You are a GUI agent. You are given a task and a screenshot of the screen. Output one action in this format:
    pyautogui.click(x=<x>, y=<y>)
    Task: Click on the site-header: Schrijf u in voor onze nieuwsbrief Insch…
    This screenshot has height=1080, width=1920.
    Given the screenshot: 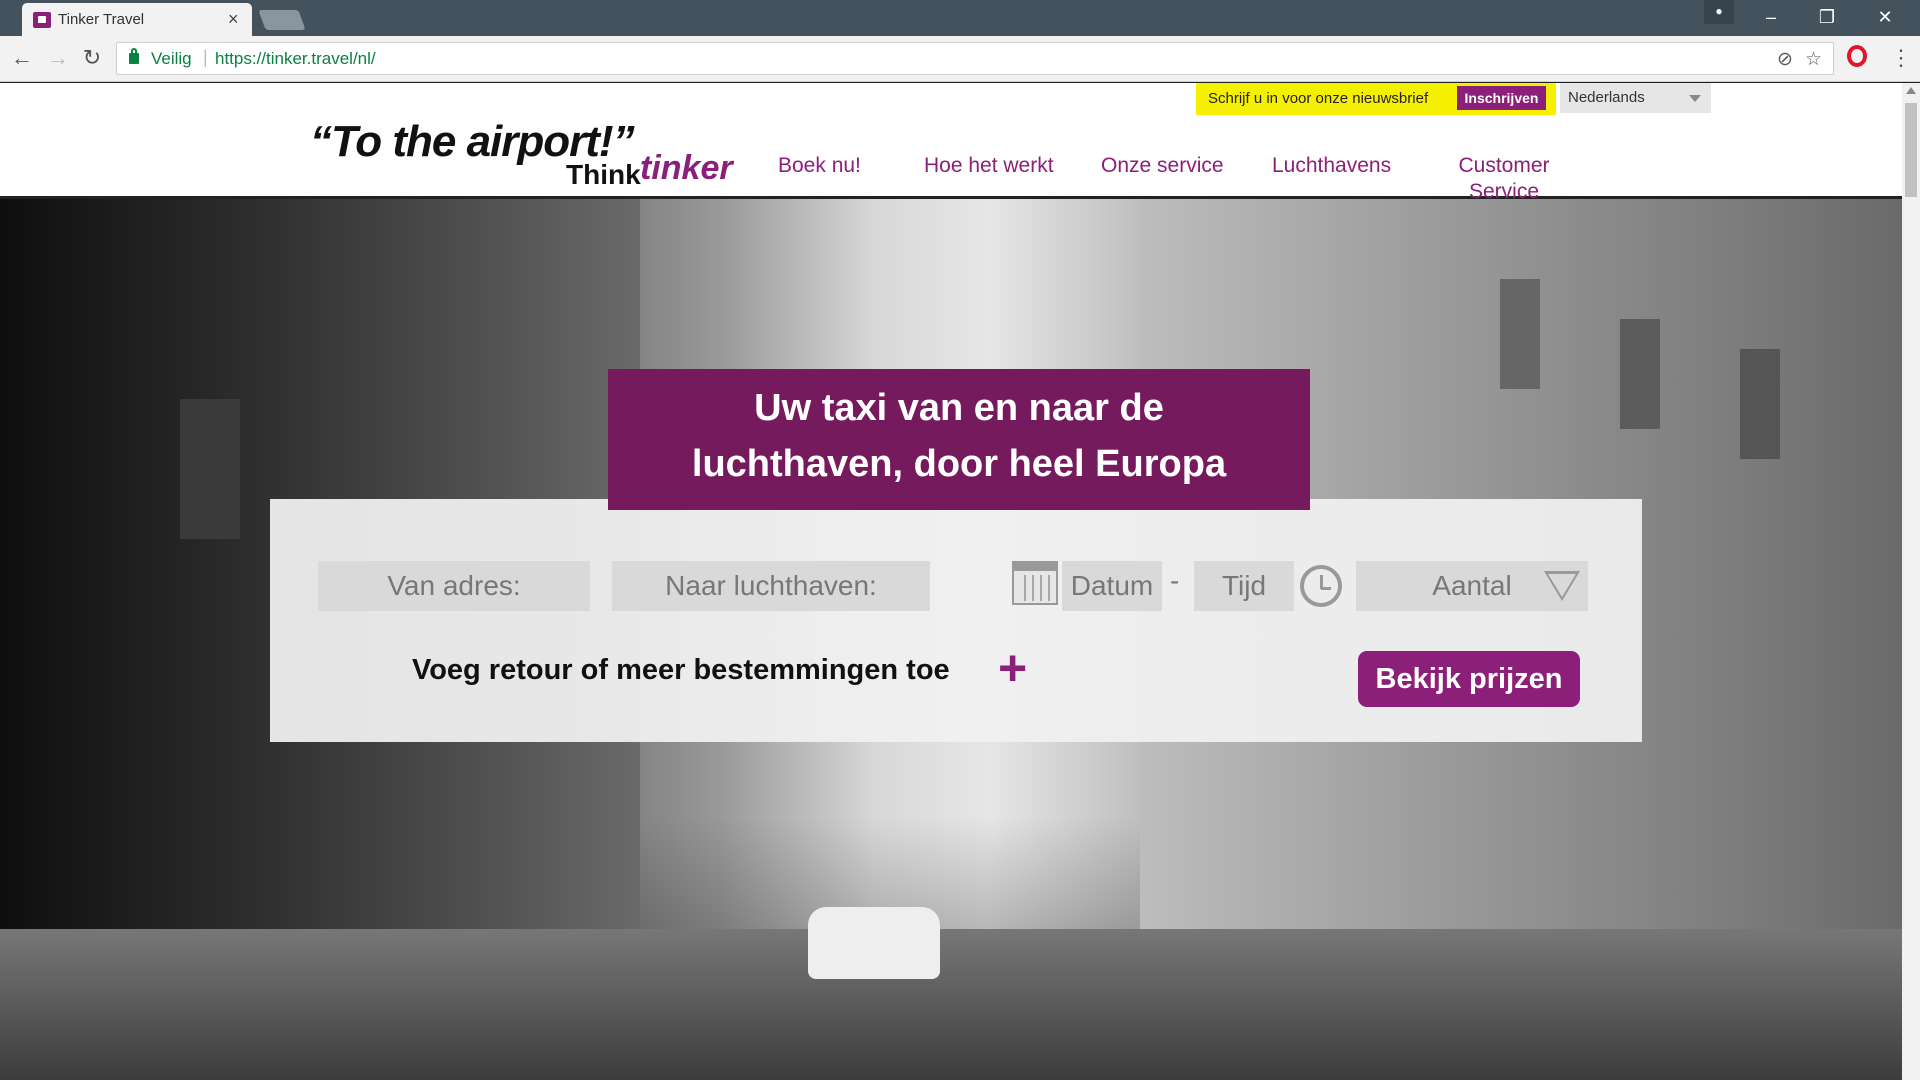 What is the action you would take?
    pyautogui.click(x=960, y=143)
    